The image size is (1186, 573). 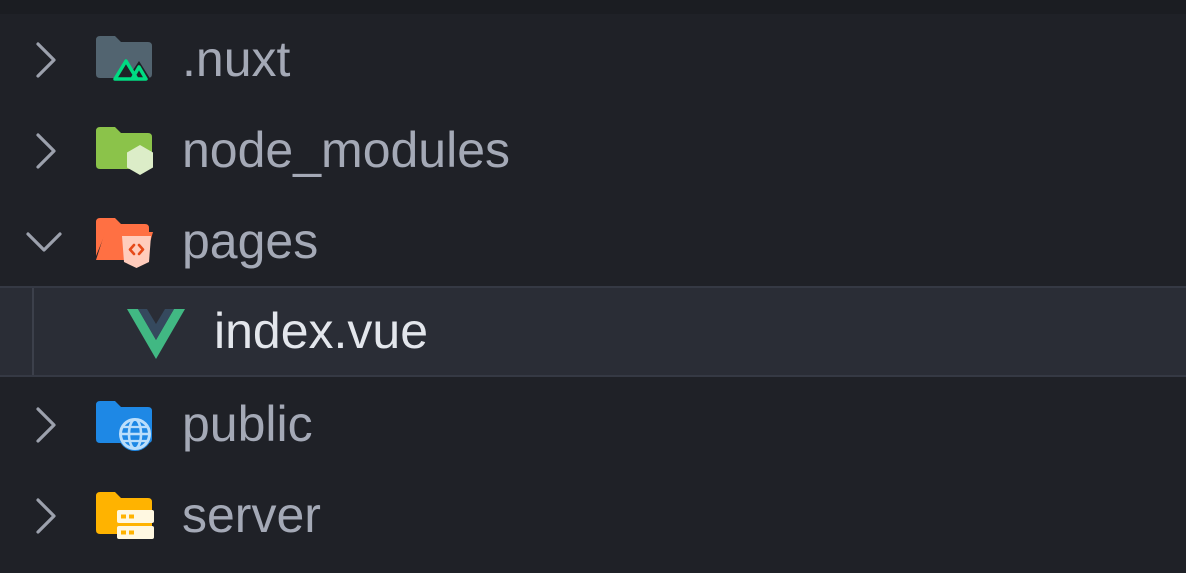 I want to click on public-folder-icon, so click(x=124, y=426).